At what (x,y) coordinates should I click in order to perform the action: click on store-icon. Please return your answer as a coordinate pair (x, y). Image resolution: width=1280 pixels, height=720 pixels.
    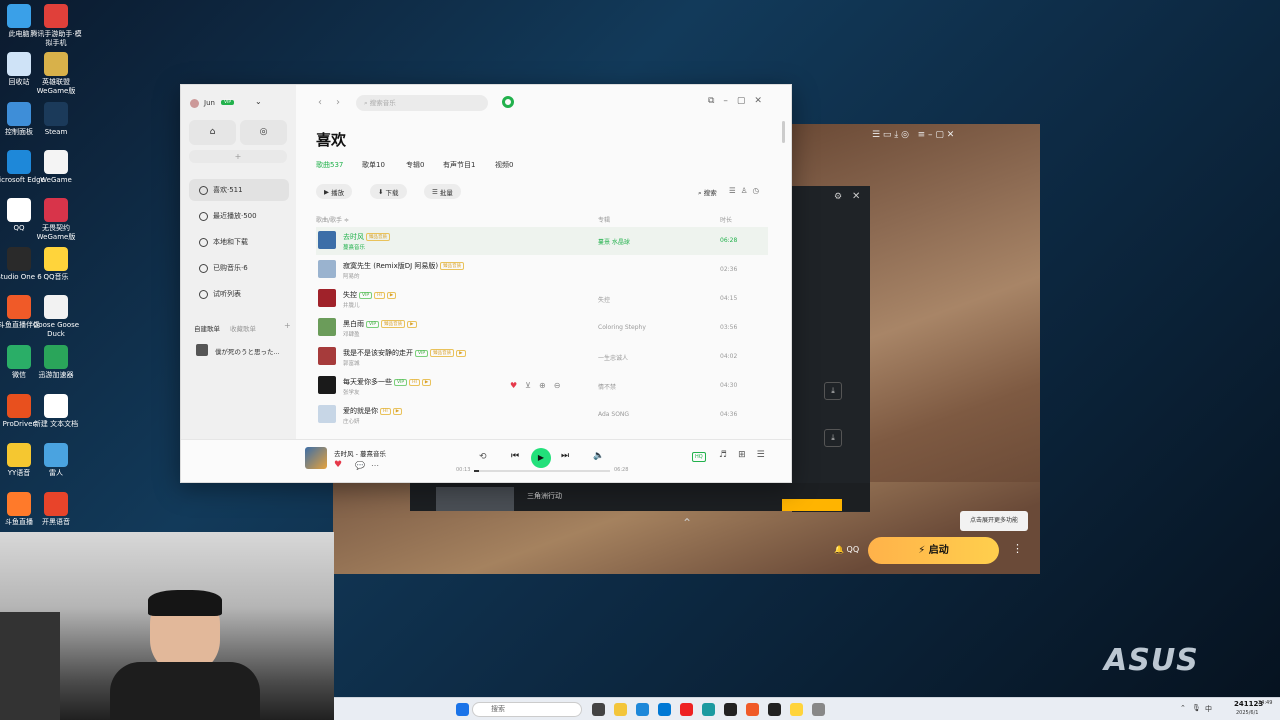
    Looking at the image, I should click on (664, 709).